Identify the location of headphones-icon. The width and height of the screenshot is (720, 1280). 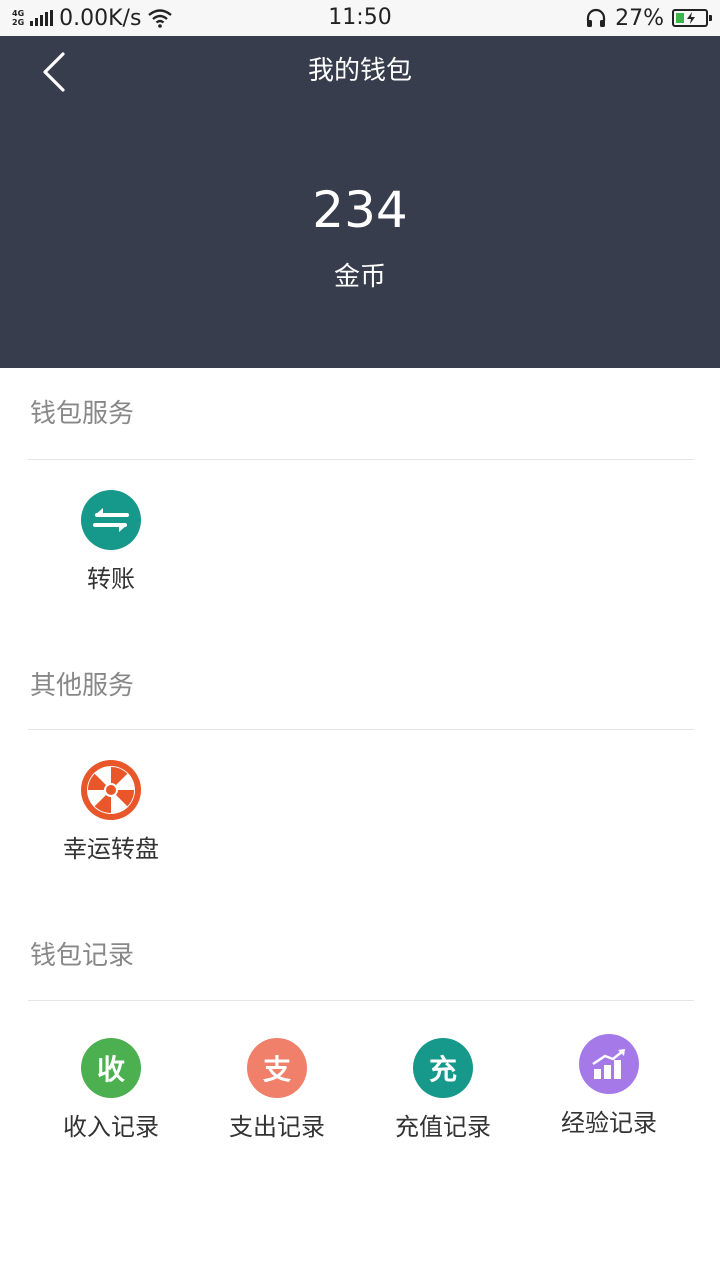
(596, 17).